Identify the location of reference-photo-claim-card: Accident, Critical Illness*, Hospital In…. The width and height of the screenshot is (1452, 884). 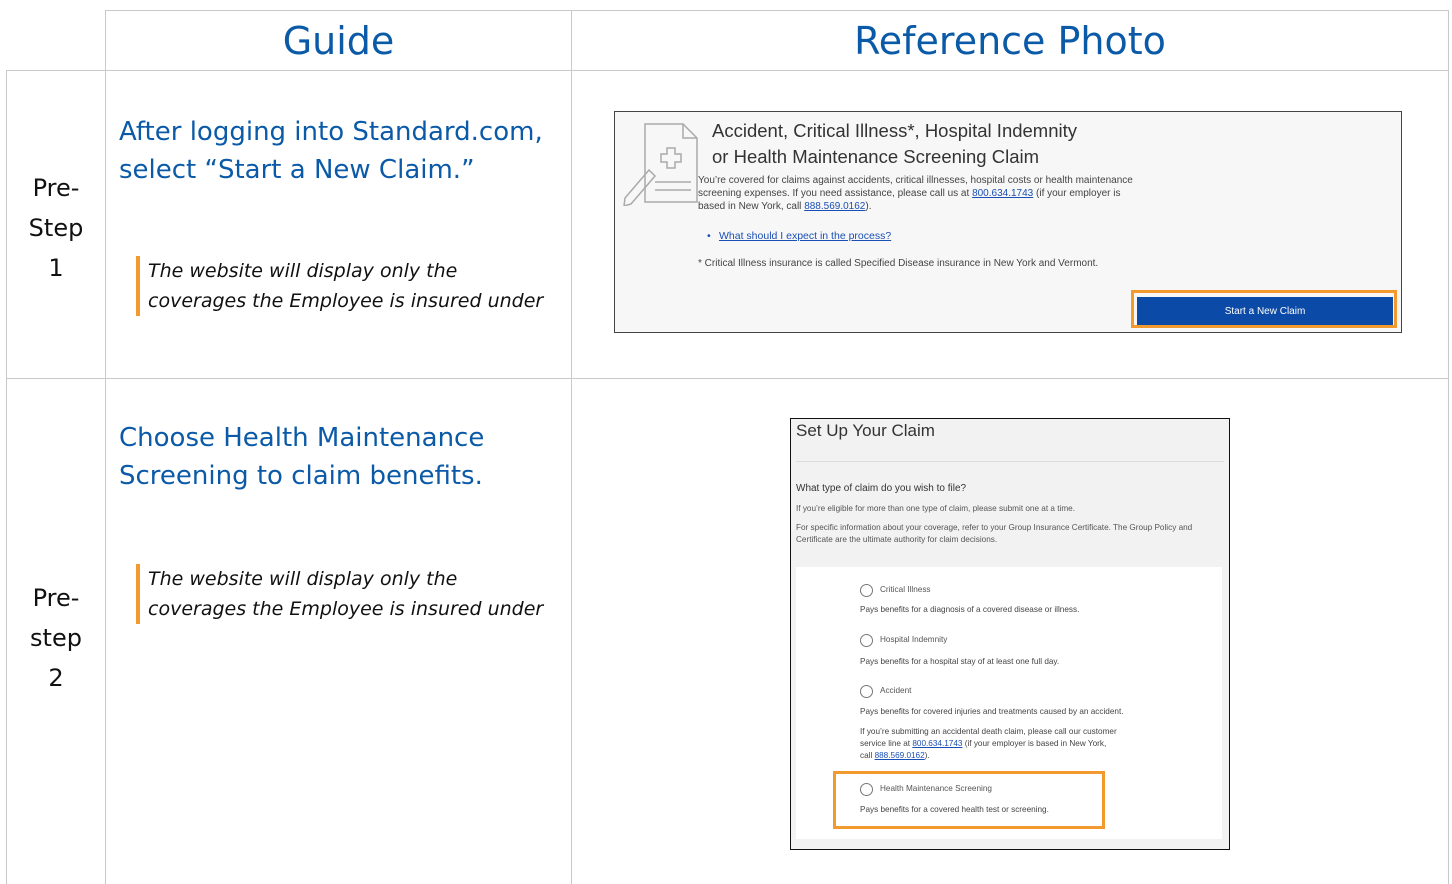
(1008, 222).